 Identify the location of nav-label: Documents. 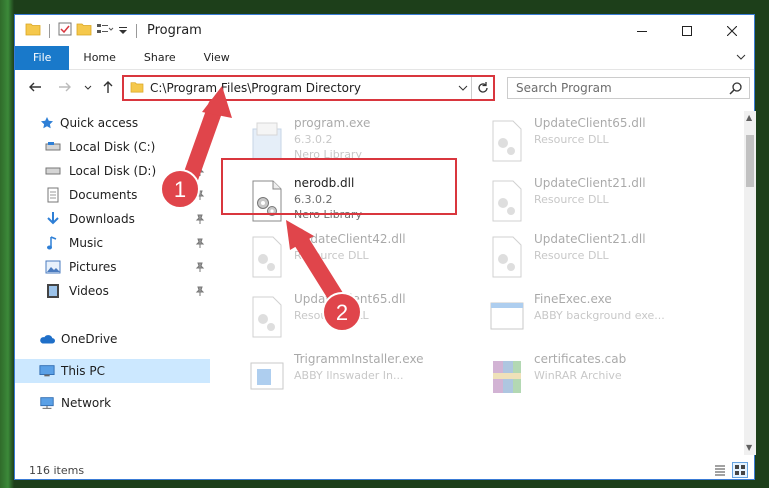
(103, 195).